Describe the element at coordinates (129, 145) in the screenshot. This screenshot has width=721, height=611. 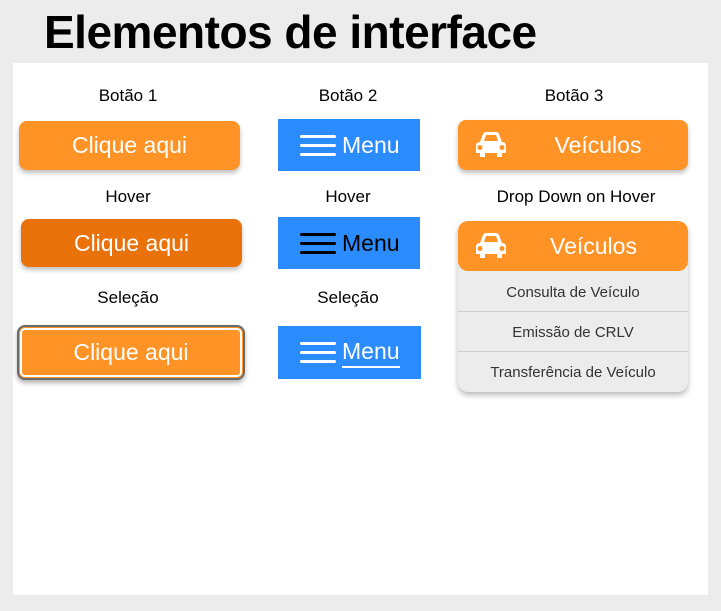
I see `click-here-button: Clique aqui` at that location.